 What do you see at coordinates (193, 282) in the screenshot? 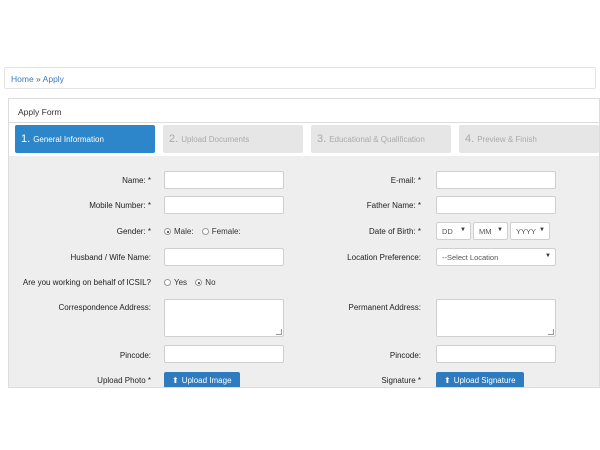
I see `behalf-radio-group: Yes No` at bounding box center [193, 282].